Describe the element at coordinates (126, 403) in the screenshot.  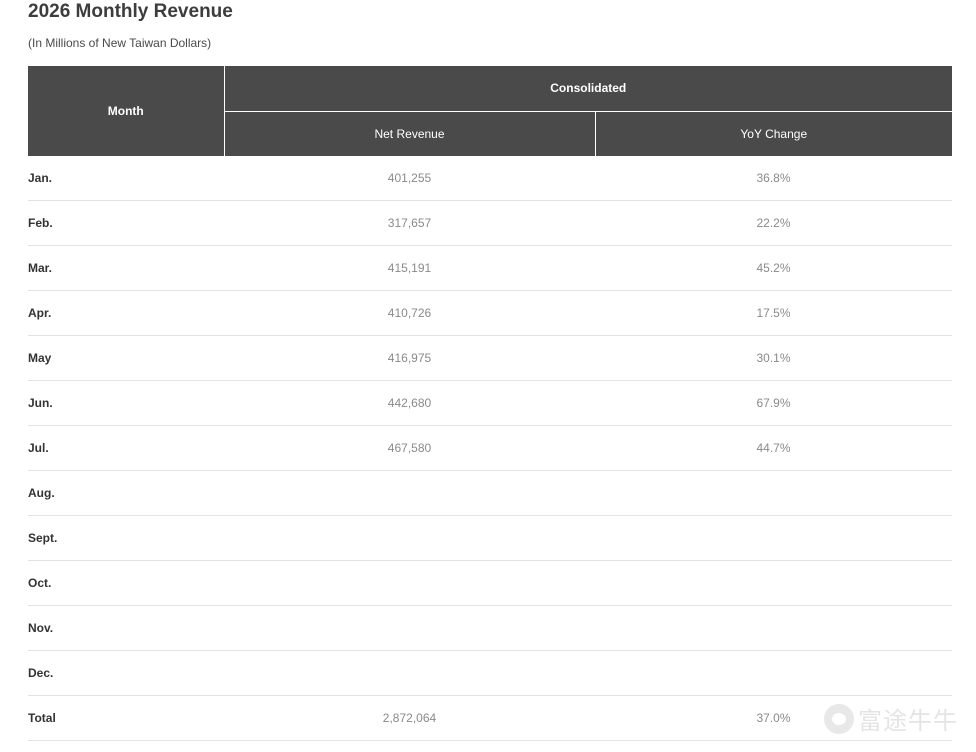
I see `month-cell: Jun.` at that location.